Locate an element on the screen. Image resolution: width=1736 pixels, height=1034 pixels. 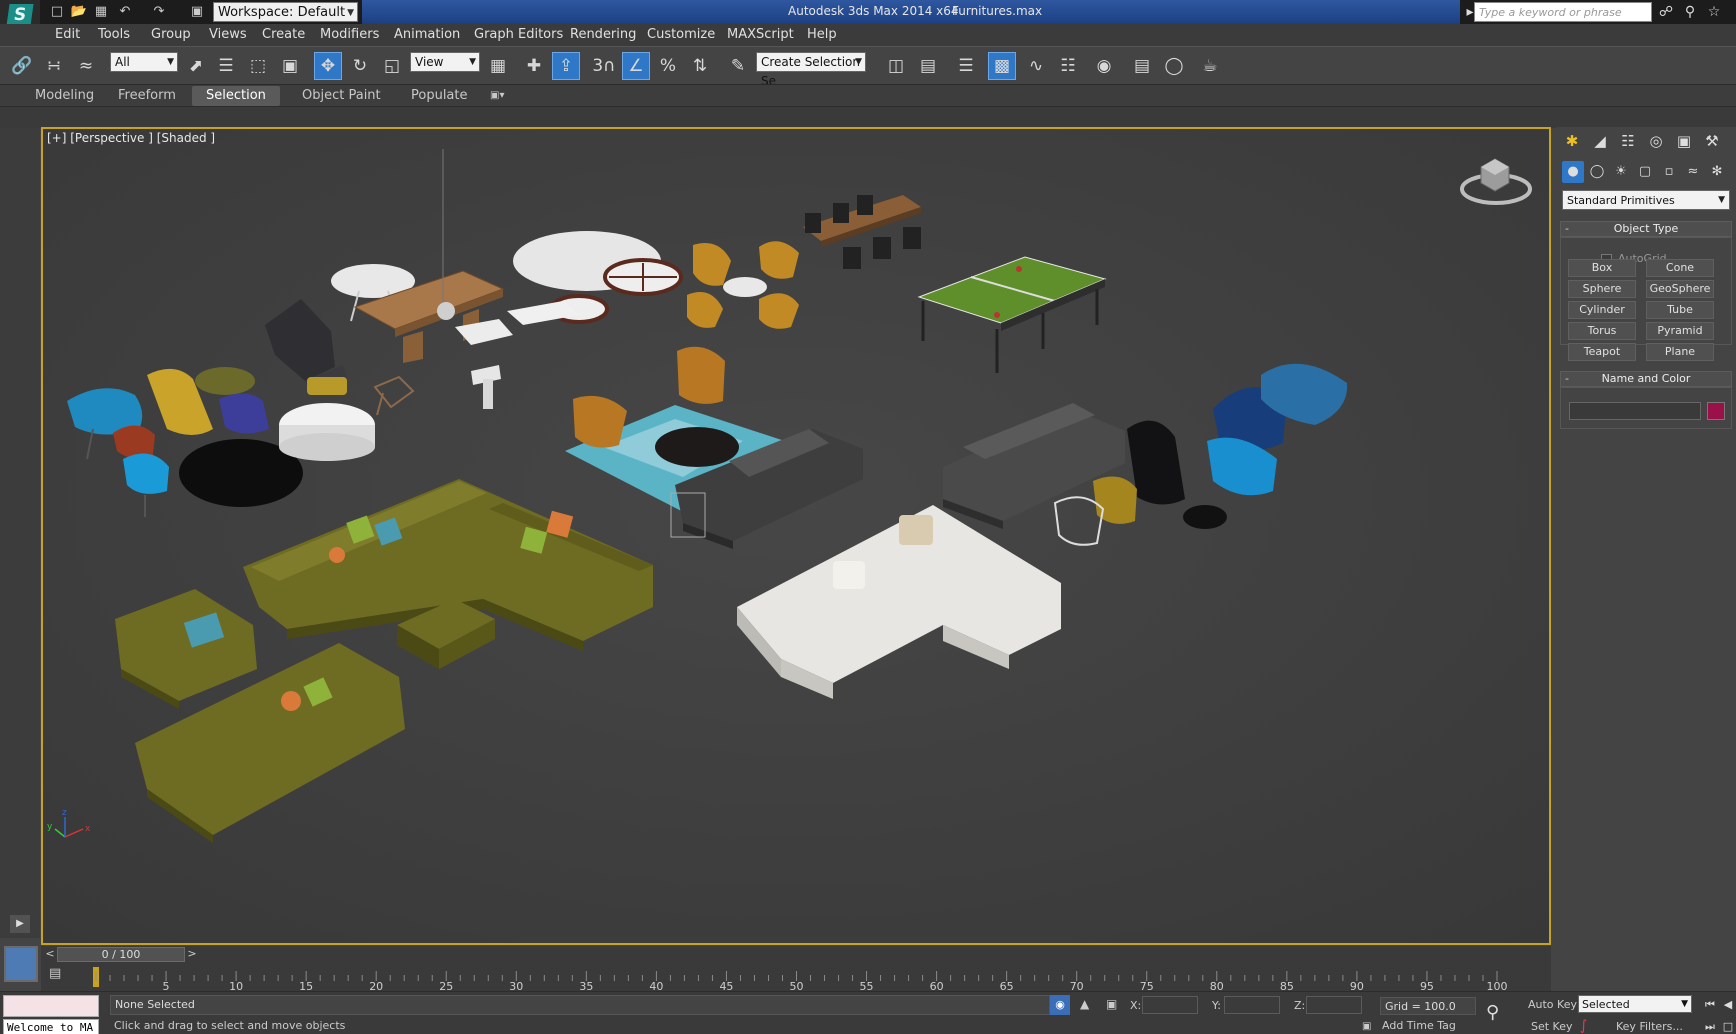
pivot-center-icon: ▦ is located at coordinates (498, 66).